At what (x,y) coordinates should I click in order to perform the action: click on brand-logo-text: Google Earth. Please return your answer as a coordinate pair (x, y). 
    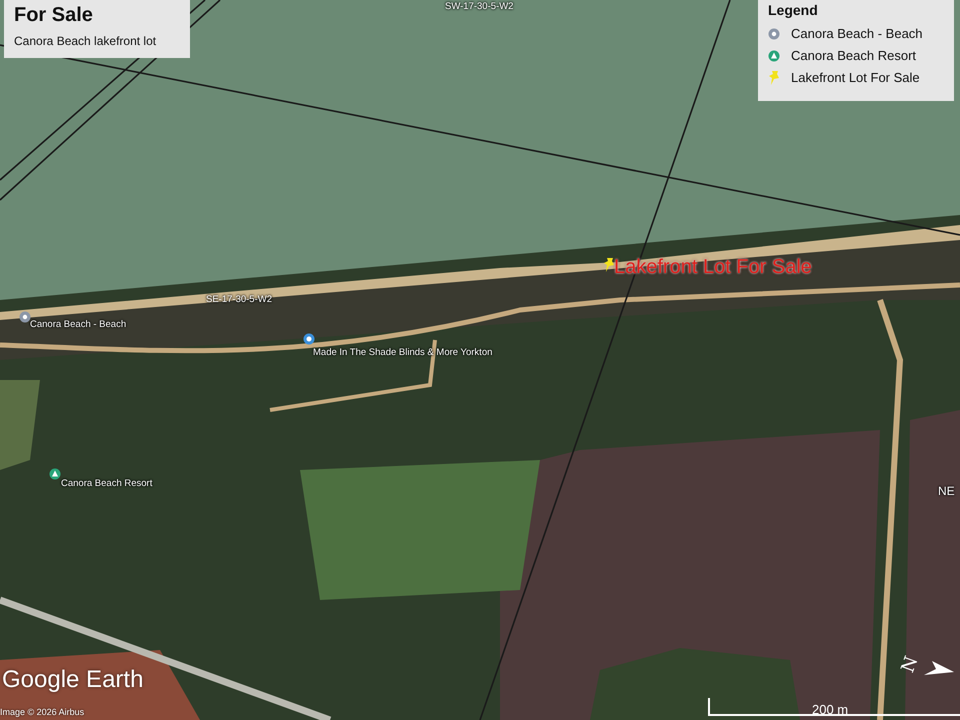
    Looking at the image, I should click on (73, 680).